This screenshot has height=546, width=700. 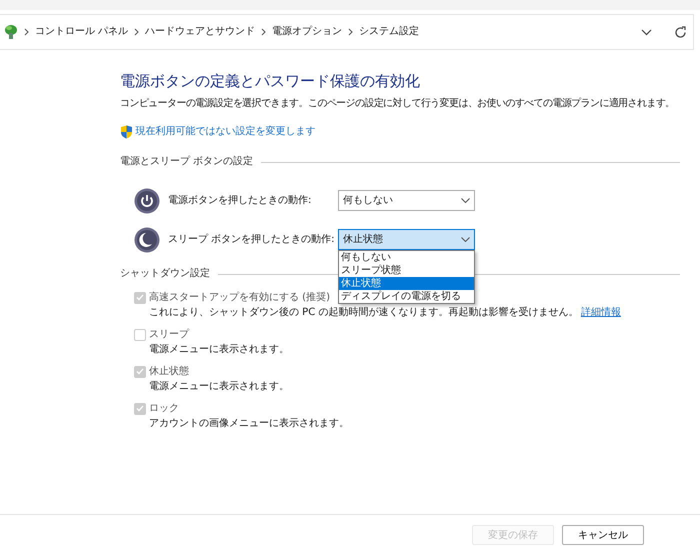 What do you see at coordinates (126, 132) in the screenshot?
I see `shield-icon` at bounding box center [126, 132].